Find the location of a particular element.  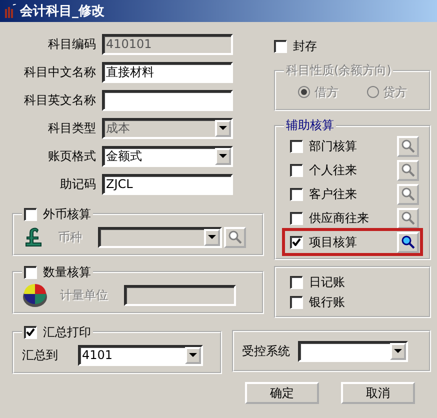

field-label: 科目中文名称 is located at coordinates (60, 72).